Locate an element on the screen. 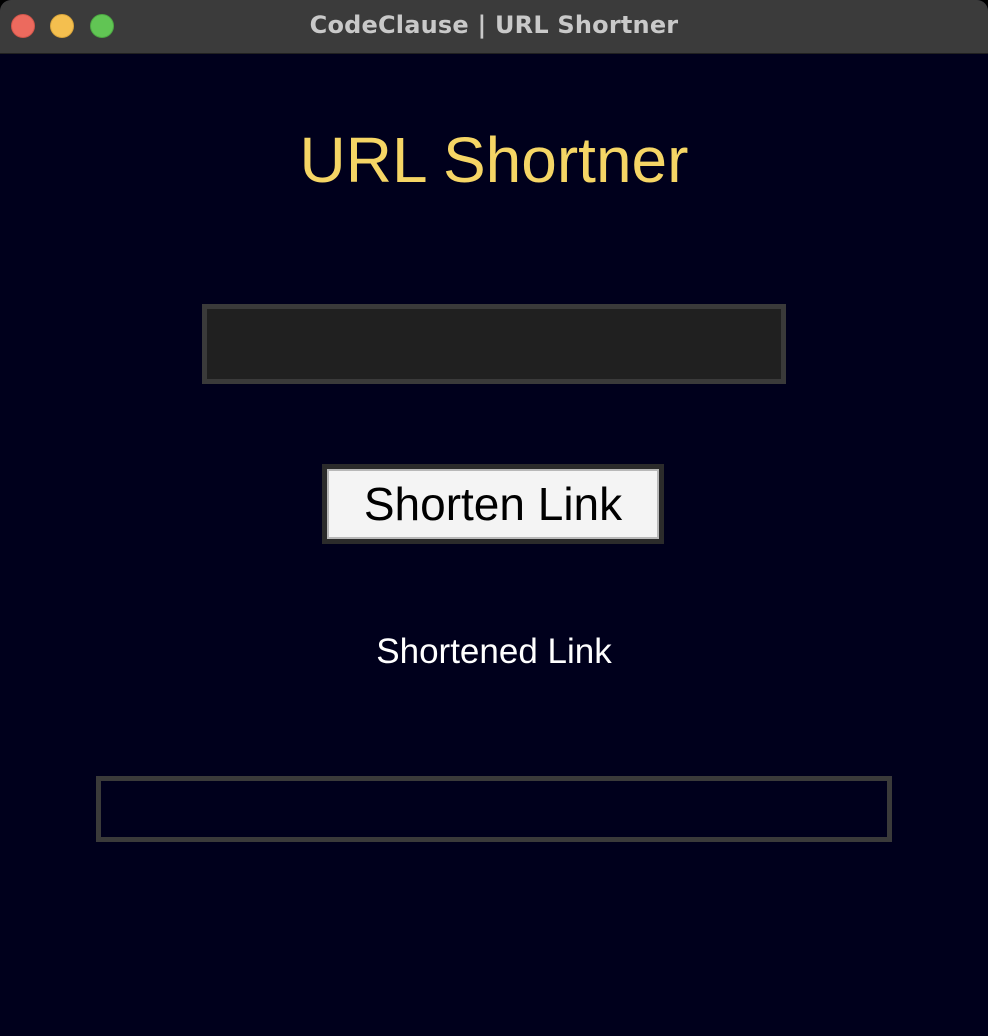  page-title: URL Shortner is located at coordinates (494, 160).